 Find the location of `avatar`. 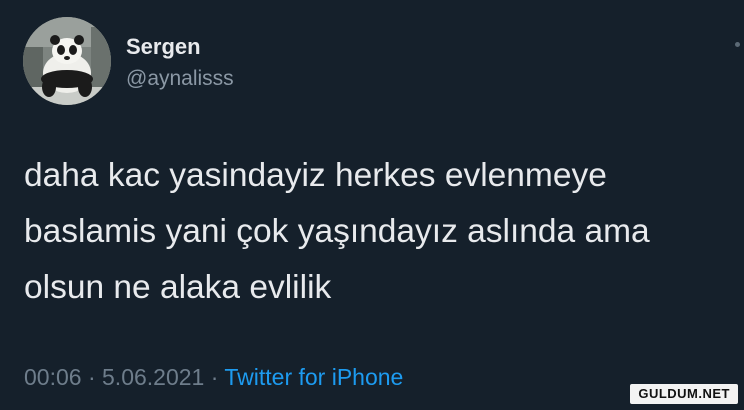

avatar is located at coordinates (67, 61).